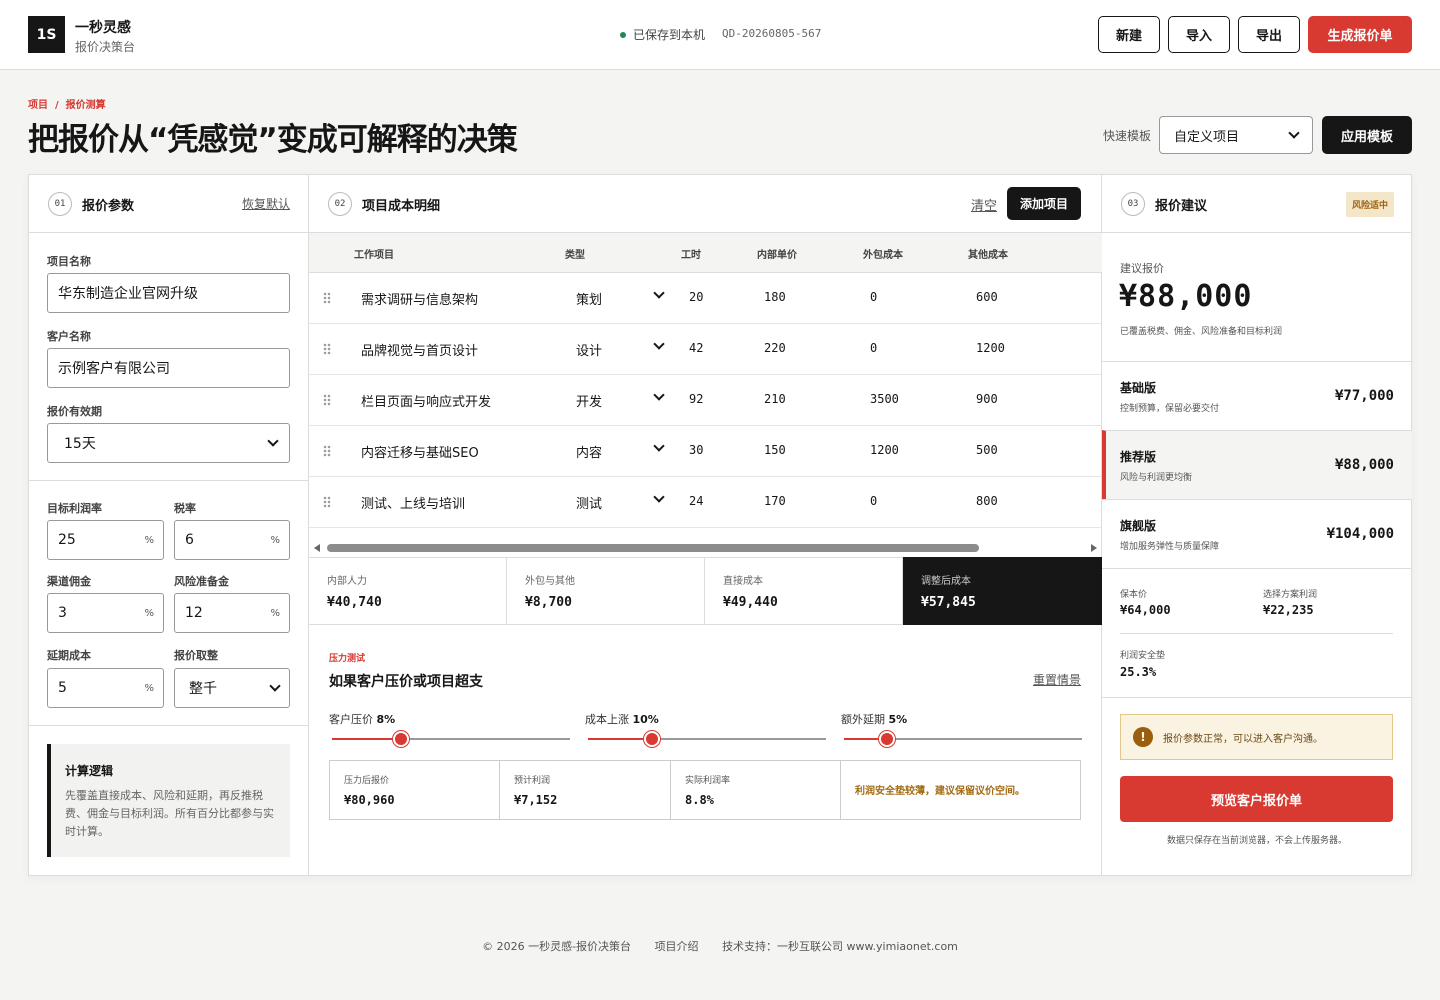  Describe the element at coordinates (987, 450) in the screenshot. I see `cell-other: 500` at that location.